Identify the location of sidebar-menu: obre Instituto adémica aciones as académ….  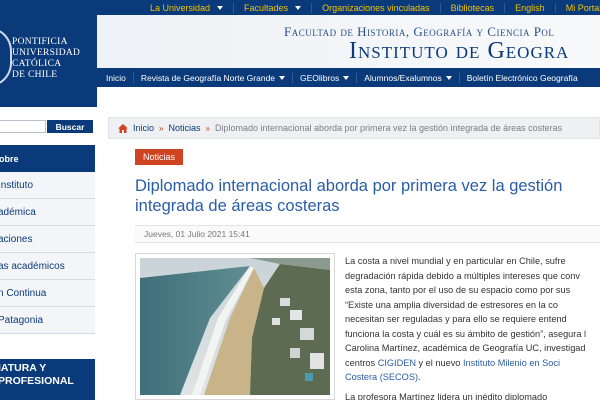
(47, 242).